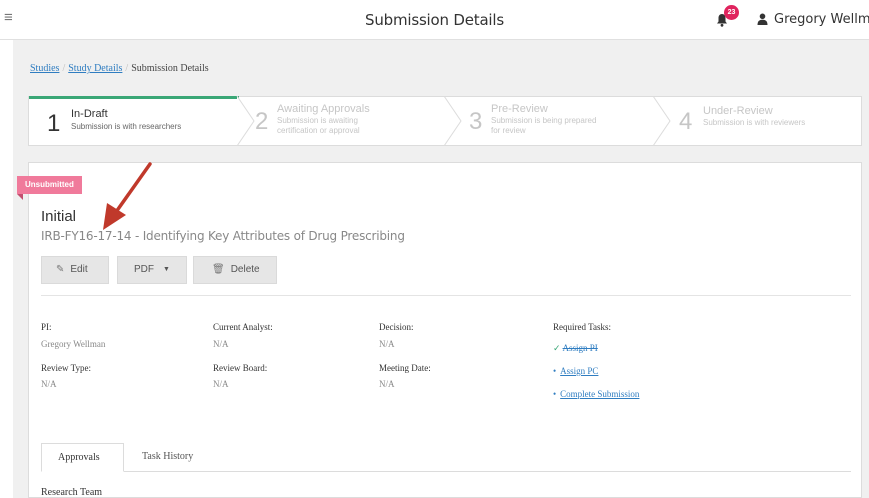  Describe the element at coordinates (240, 368) in the screenshot. I see `review-board-label: Review Board:` at that location.